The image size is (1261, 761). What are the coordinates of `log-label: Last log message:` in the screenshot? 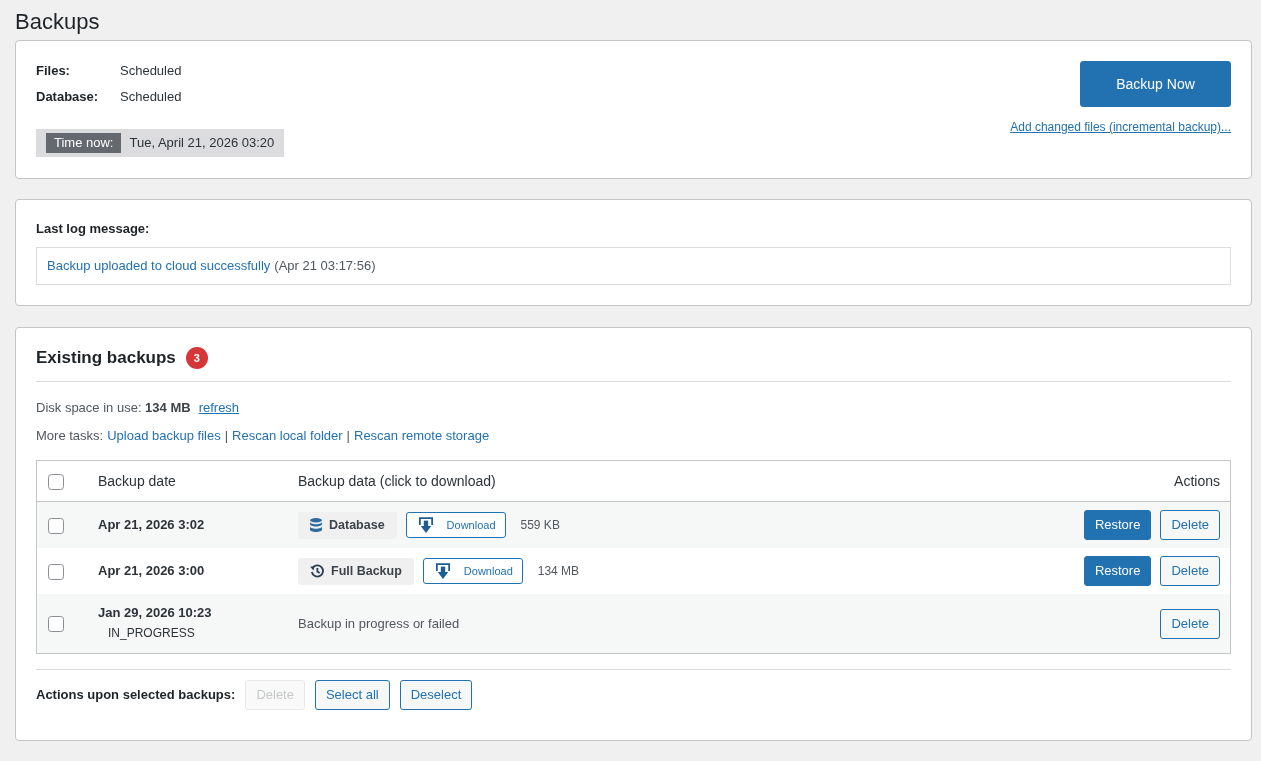 It's located at (93, 229).